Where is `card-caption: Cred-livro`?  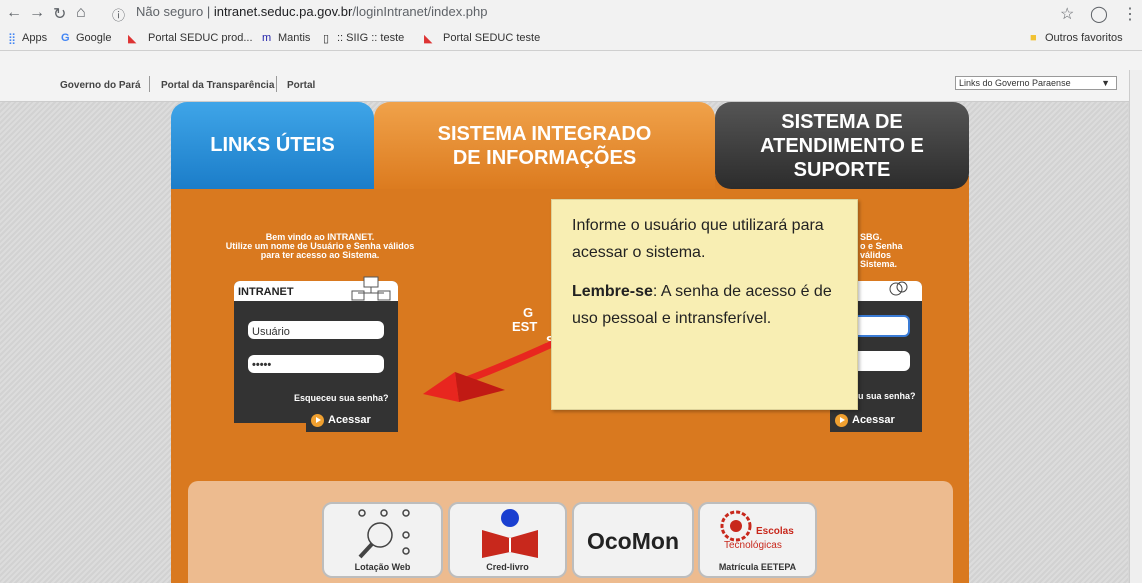
card-caption: Cred-livro is located at coordinates (507, 567).